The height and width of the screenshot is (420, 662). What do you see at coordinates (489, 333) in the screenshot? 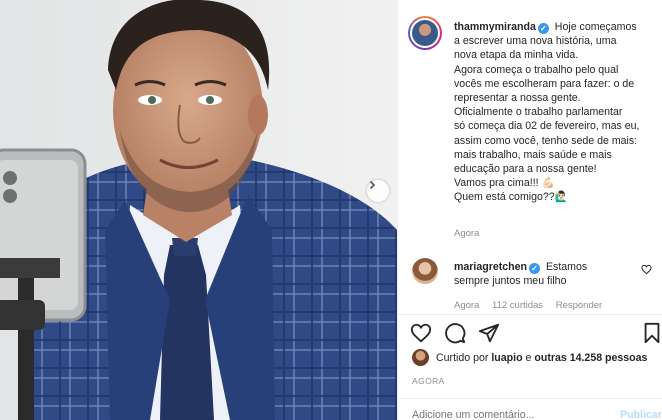
I see `share-icon` at bounding box center [489, 333].